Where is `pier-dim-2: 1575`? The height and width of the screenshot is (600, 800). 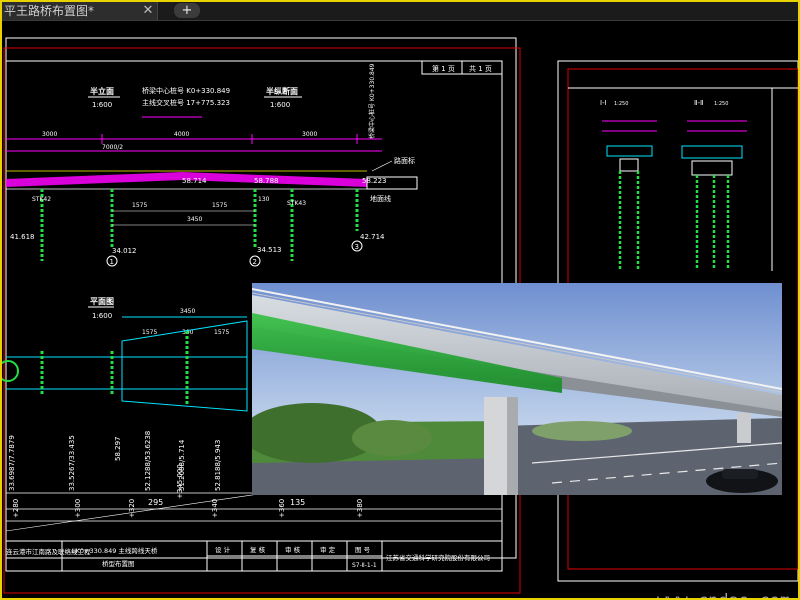
pier-dim-2: 1575 is located at coordinates (219, 205).